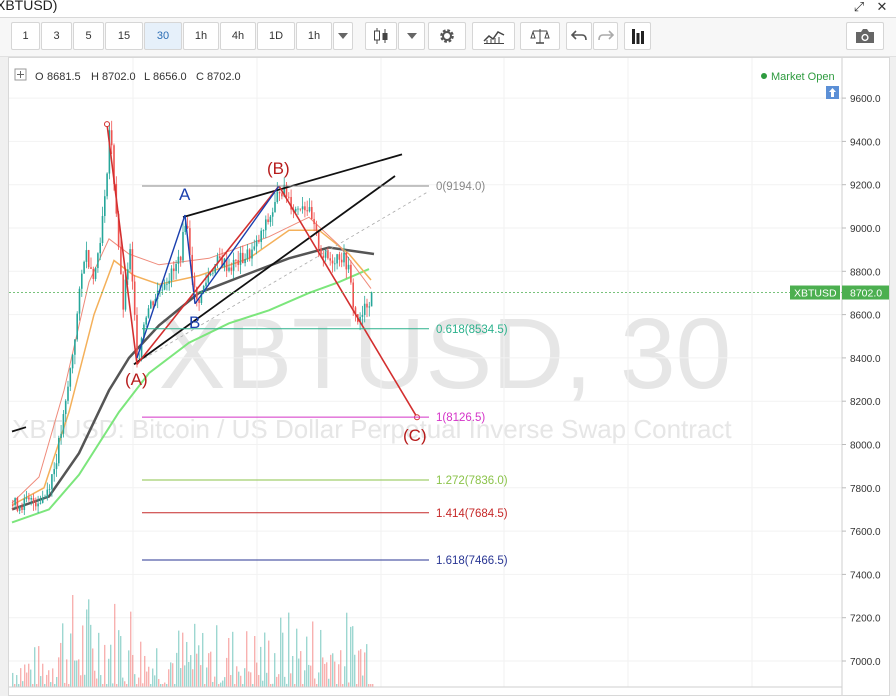 The image size is (896, 696). I want to click on undo-icon, so click(579, 35).